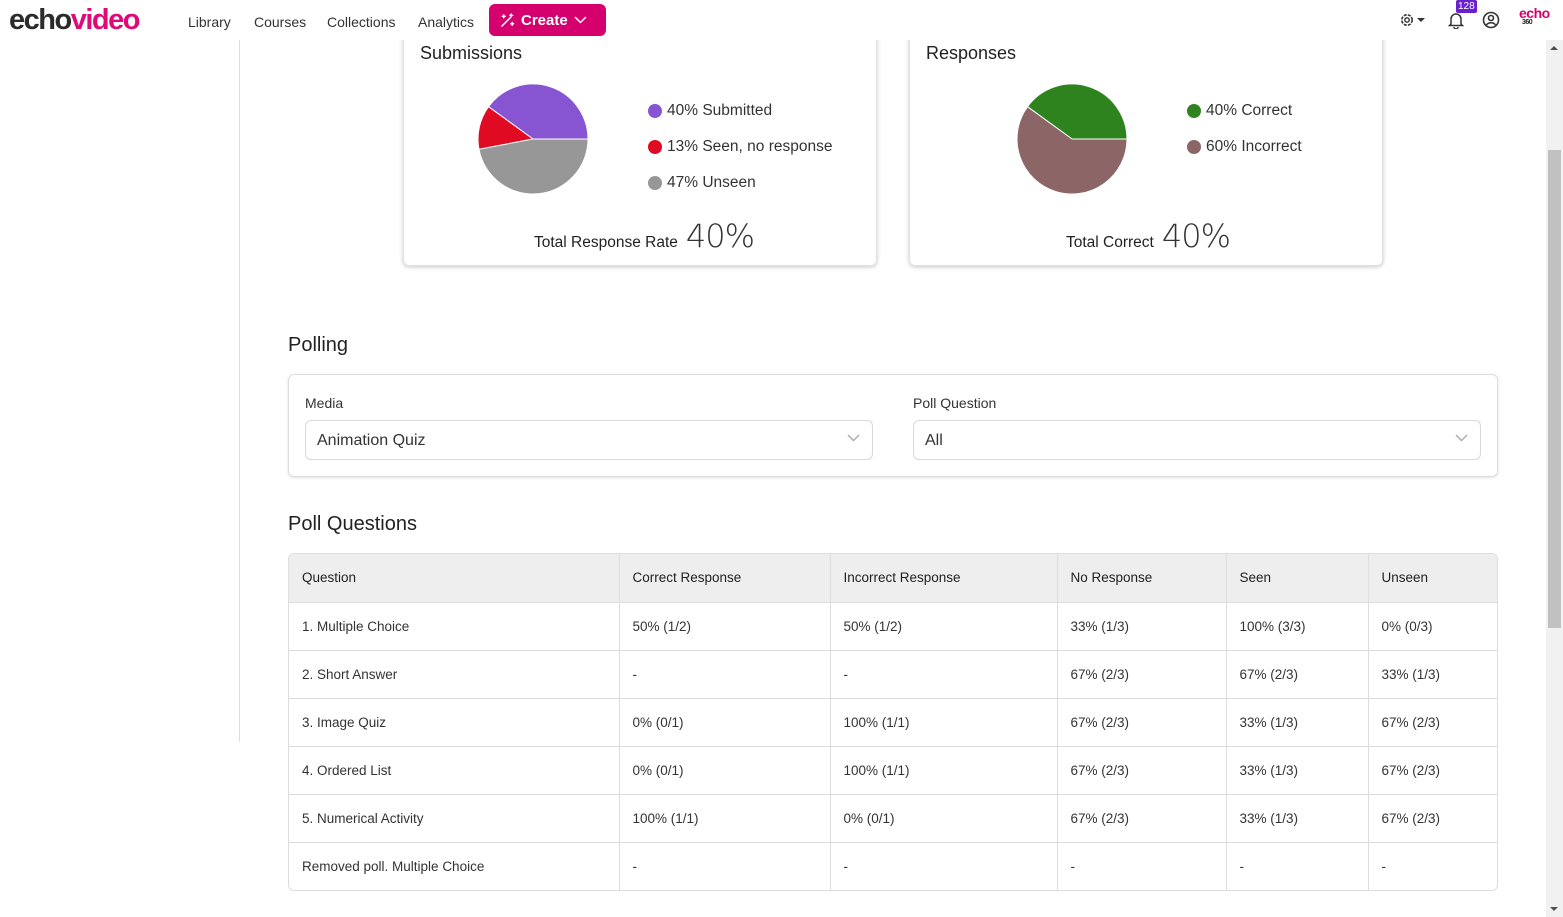 This screenshot has height=917, width=1563. What do you see at coordinates (655, 111) in the screenshot?
I see `legend-dot-submitted` at bounding box center [655, 111].